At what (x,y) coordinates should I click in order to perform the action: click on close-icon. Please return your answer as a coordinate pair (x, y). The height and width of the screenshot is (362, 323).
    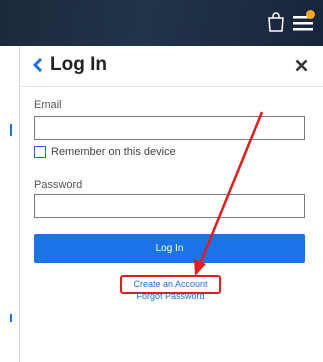
    Looking at the image, I should click on (301, 68).